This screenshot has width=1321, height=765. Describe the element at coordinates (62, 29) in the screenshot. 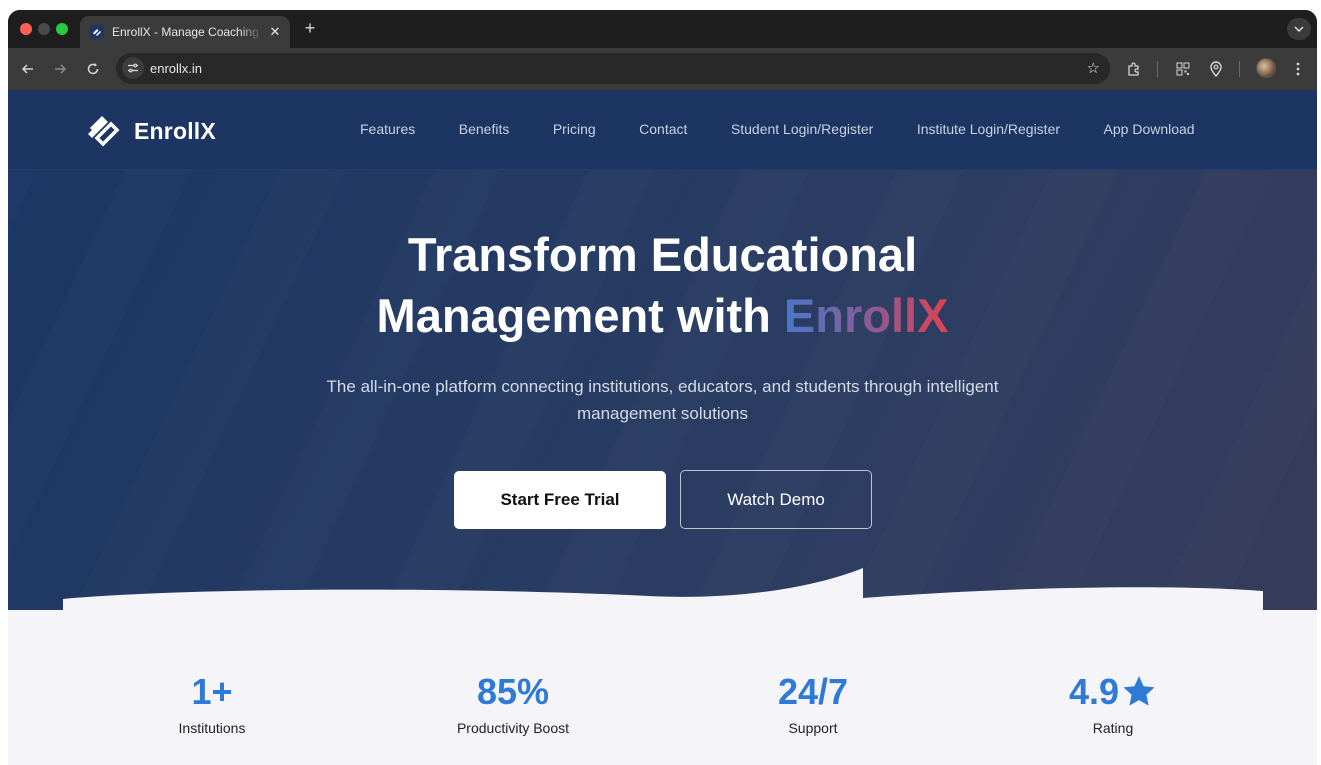

I see `maximize-window-button` at that location.